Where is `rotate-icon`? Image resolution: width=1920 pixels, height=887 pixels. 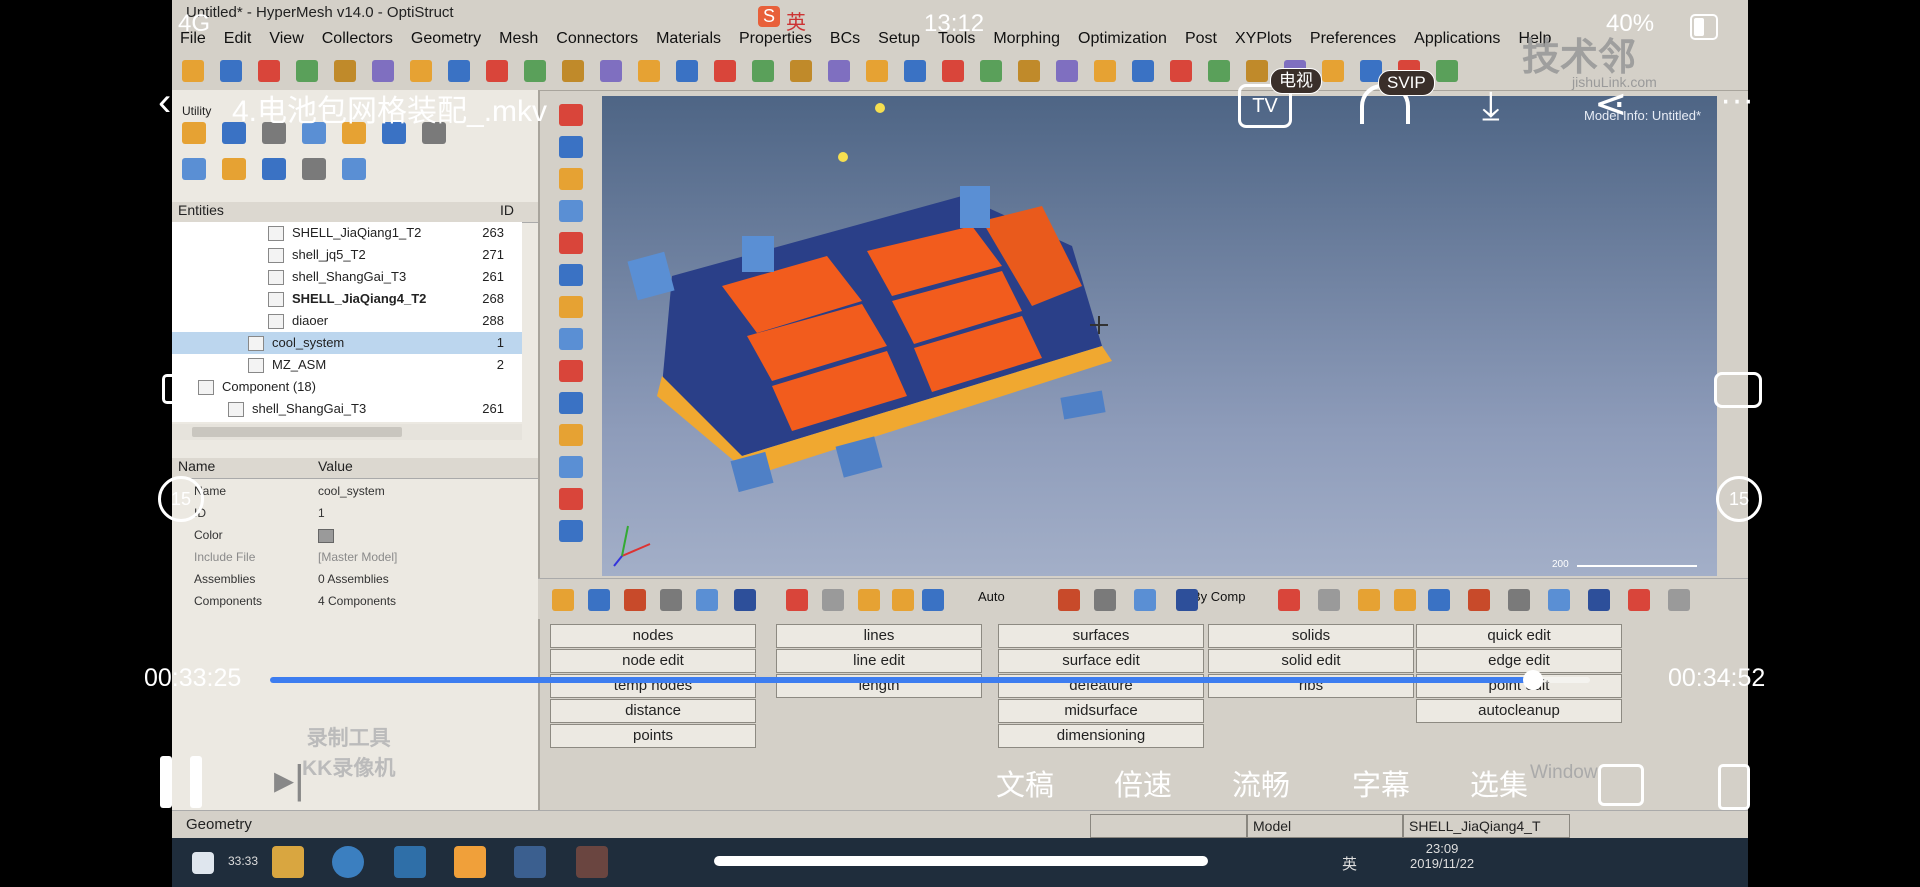
rotate-icon is located at coordinates (1734, 787).